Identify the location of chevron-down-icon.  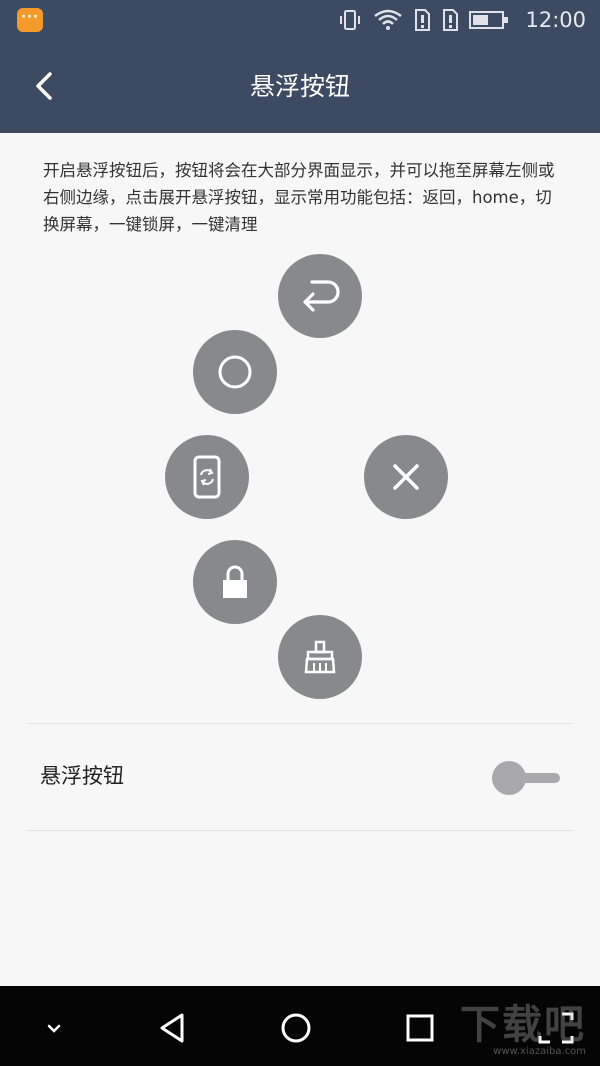
(54, 1028).